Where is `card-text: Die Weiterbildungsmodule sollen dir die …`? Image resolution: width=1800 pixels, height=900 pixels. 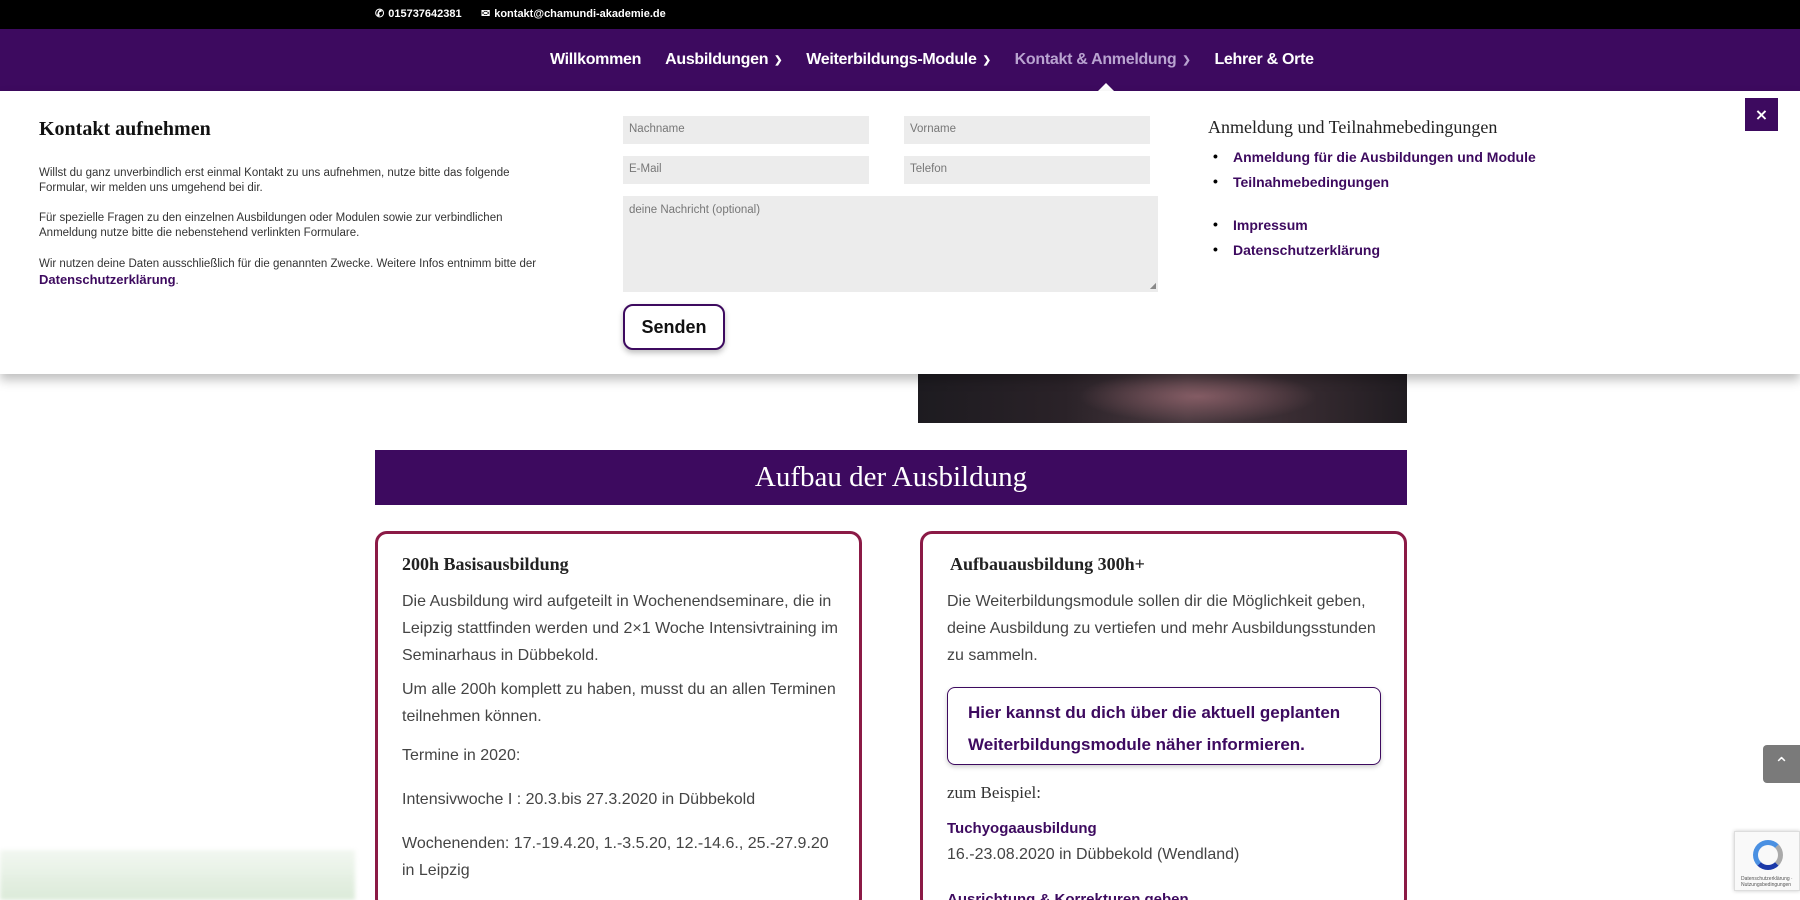
card-text: Die Weiterbildungsmodule sollen dir die … is located at coordinates (1161, 628).